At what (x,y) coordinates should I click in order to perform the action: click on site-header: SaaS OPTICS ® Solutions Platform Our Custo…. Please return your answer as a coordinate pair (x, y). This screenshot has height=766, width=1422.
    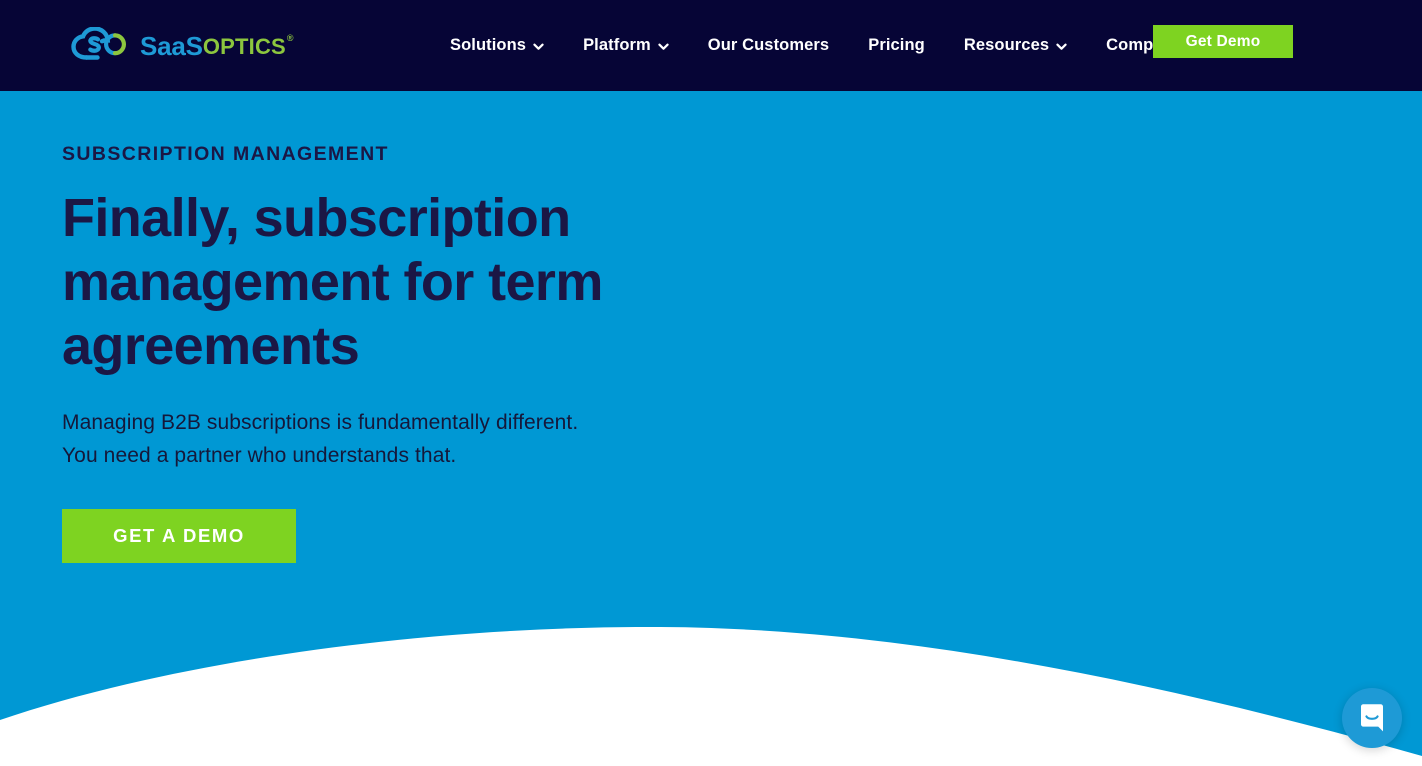
    Looking at the image, I should click on (711, 45).